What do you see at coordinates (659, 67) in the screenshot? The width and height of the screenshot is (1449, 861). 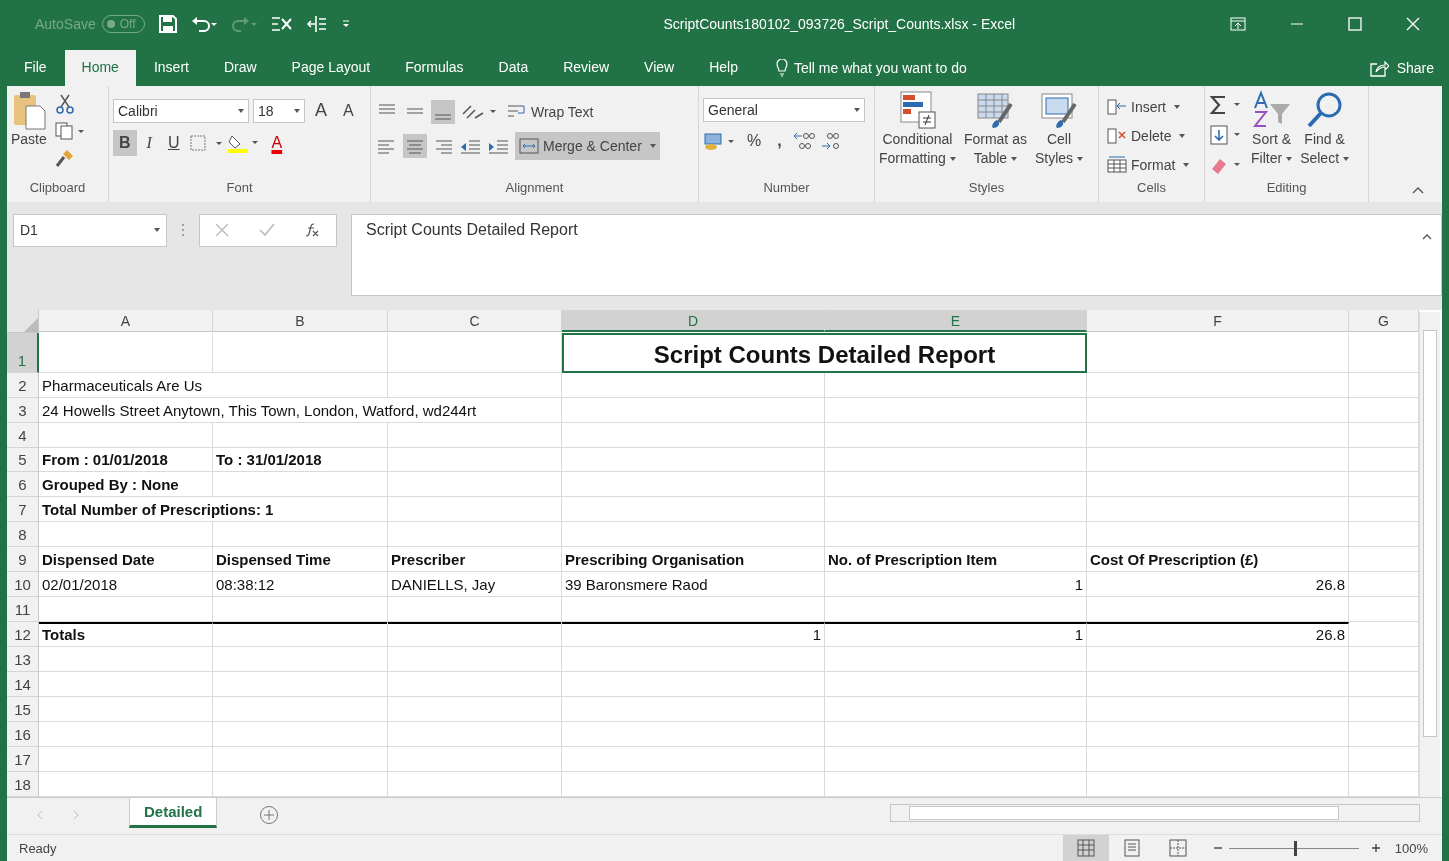 I see `ribbon-tab: View` at bounding box center [659, 67].